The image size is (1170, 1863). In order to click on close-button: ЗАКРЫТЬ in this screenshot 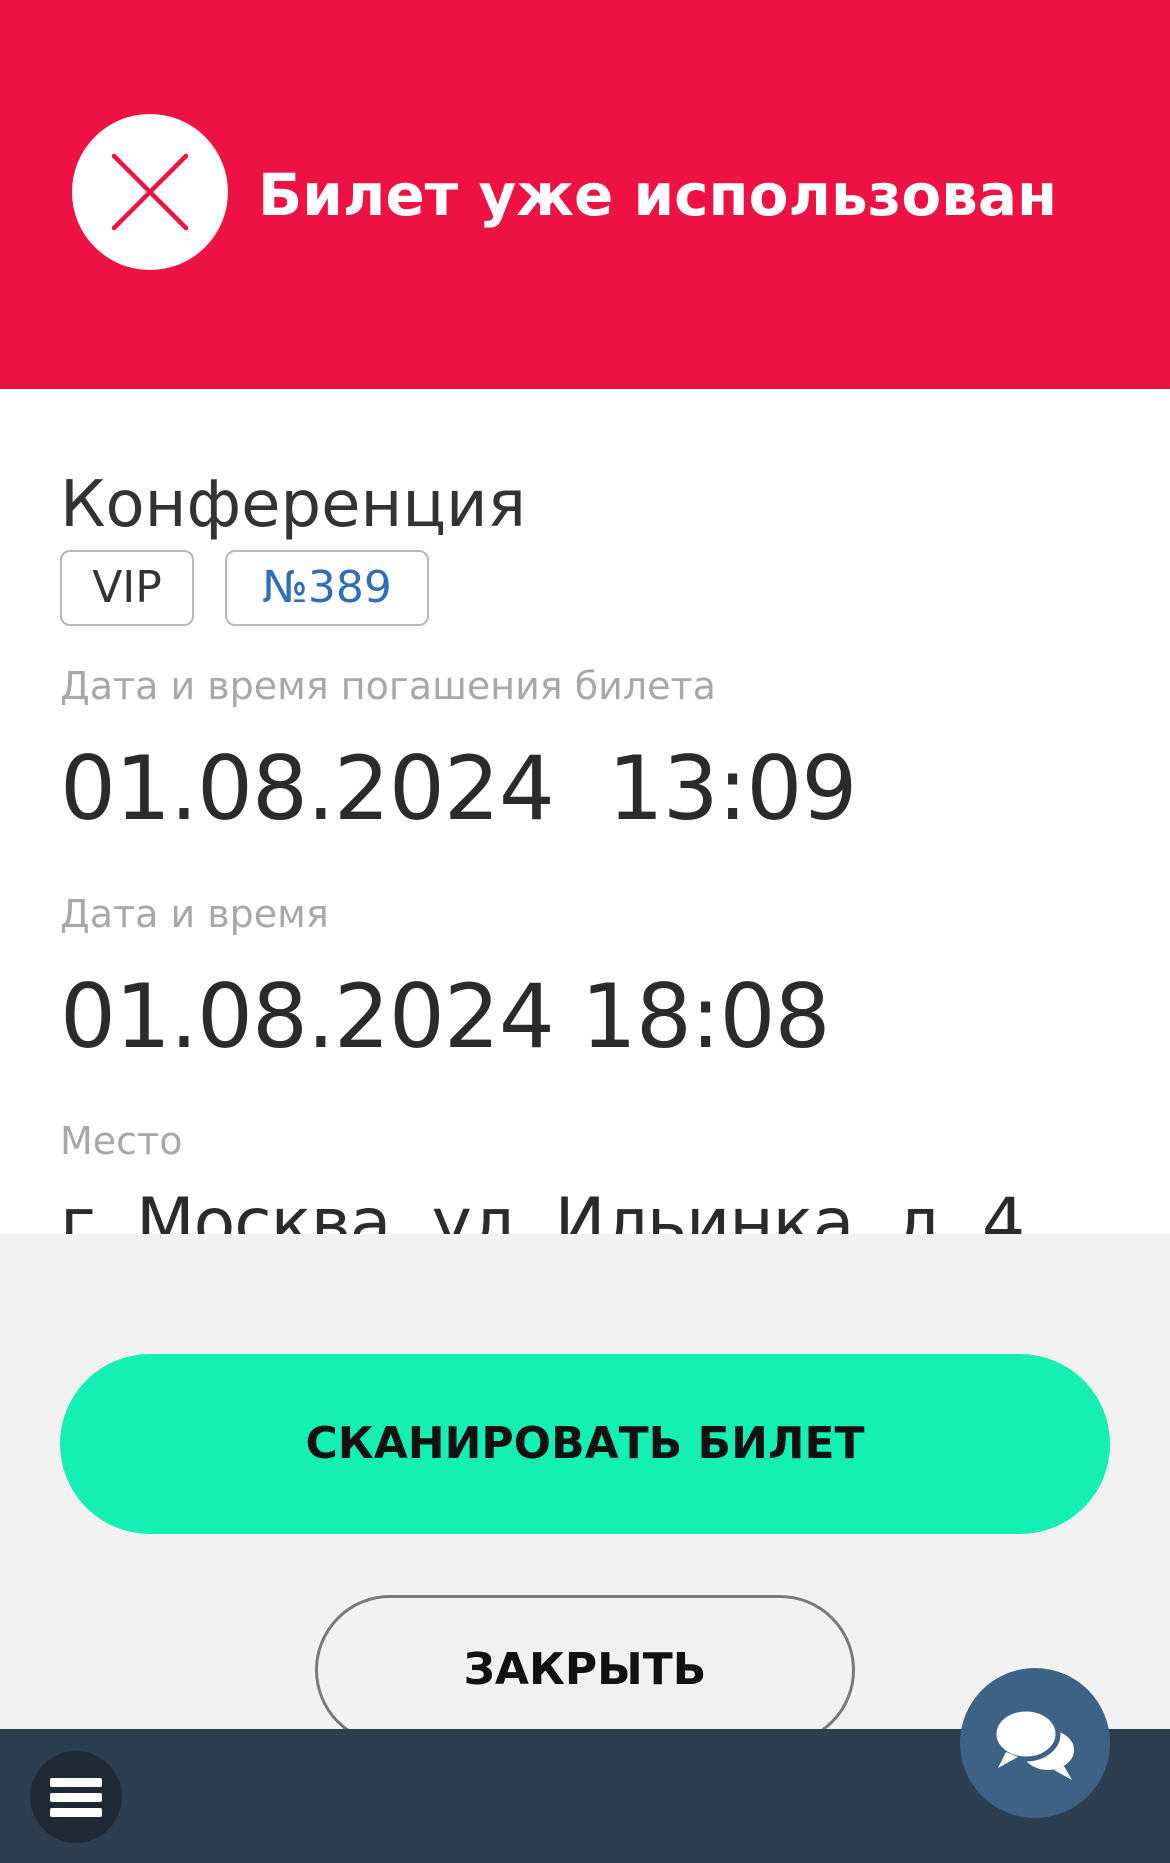, I will do `click(585, 1670)`.